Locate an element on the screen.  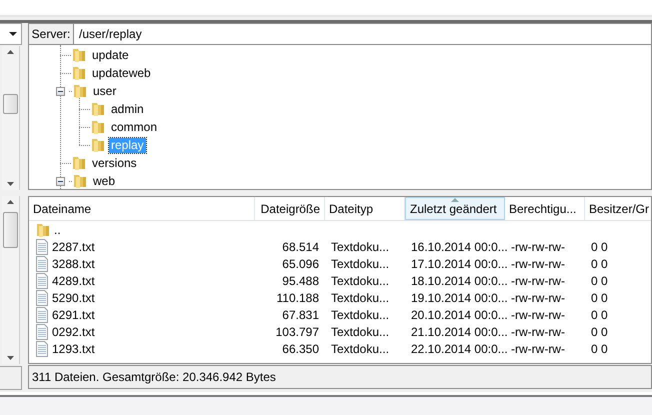
file-name: 0292.txt is located at coordinates (142, 332).